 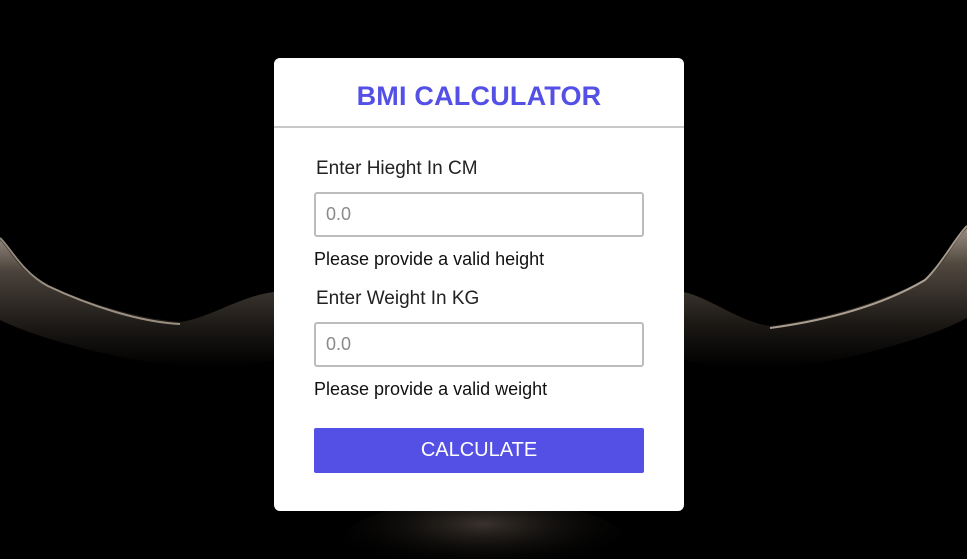 What do you see at coordinates (398, 298) in the screenshot?
I see `weight-label: Enter Weight In KG` at bounding box center [398, 298].